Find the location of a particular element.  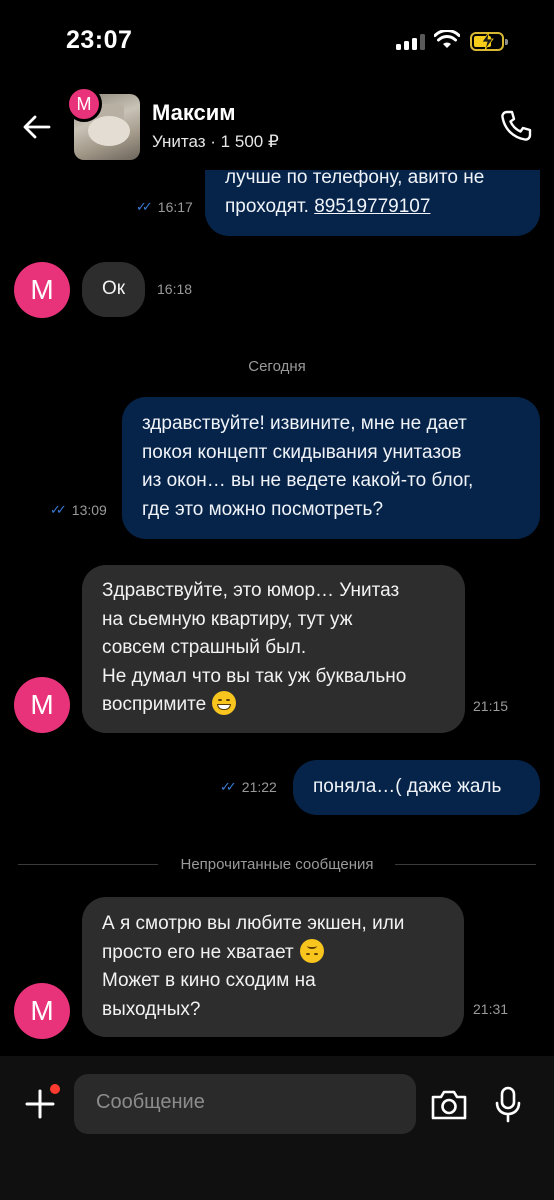

status-bar: 23:07 is located at coordinates (277, 42).